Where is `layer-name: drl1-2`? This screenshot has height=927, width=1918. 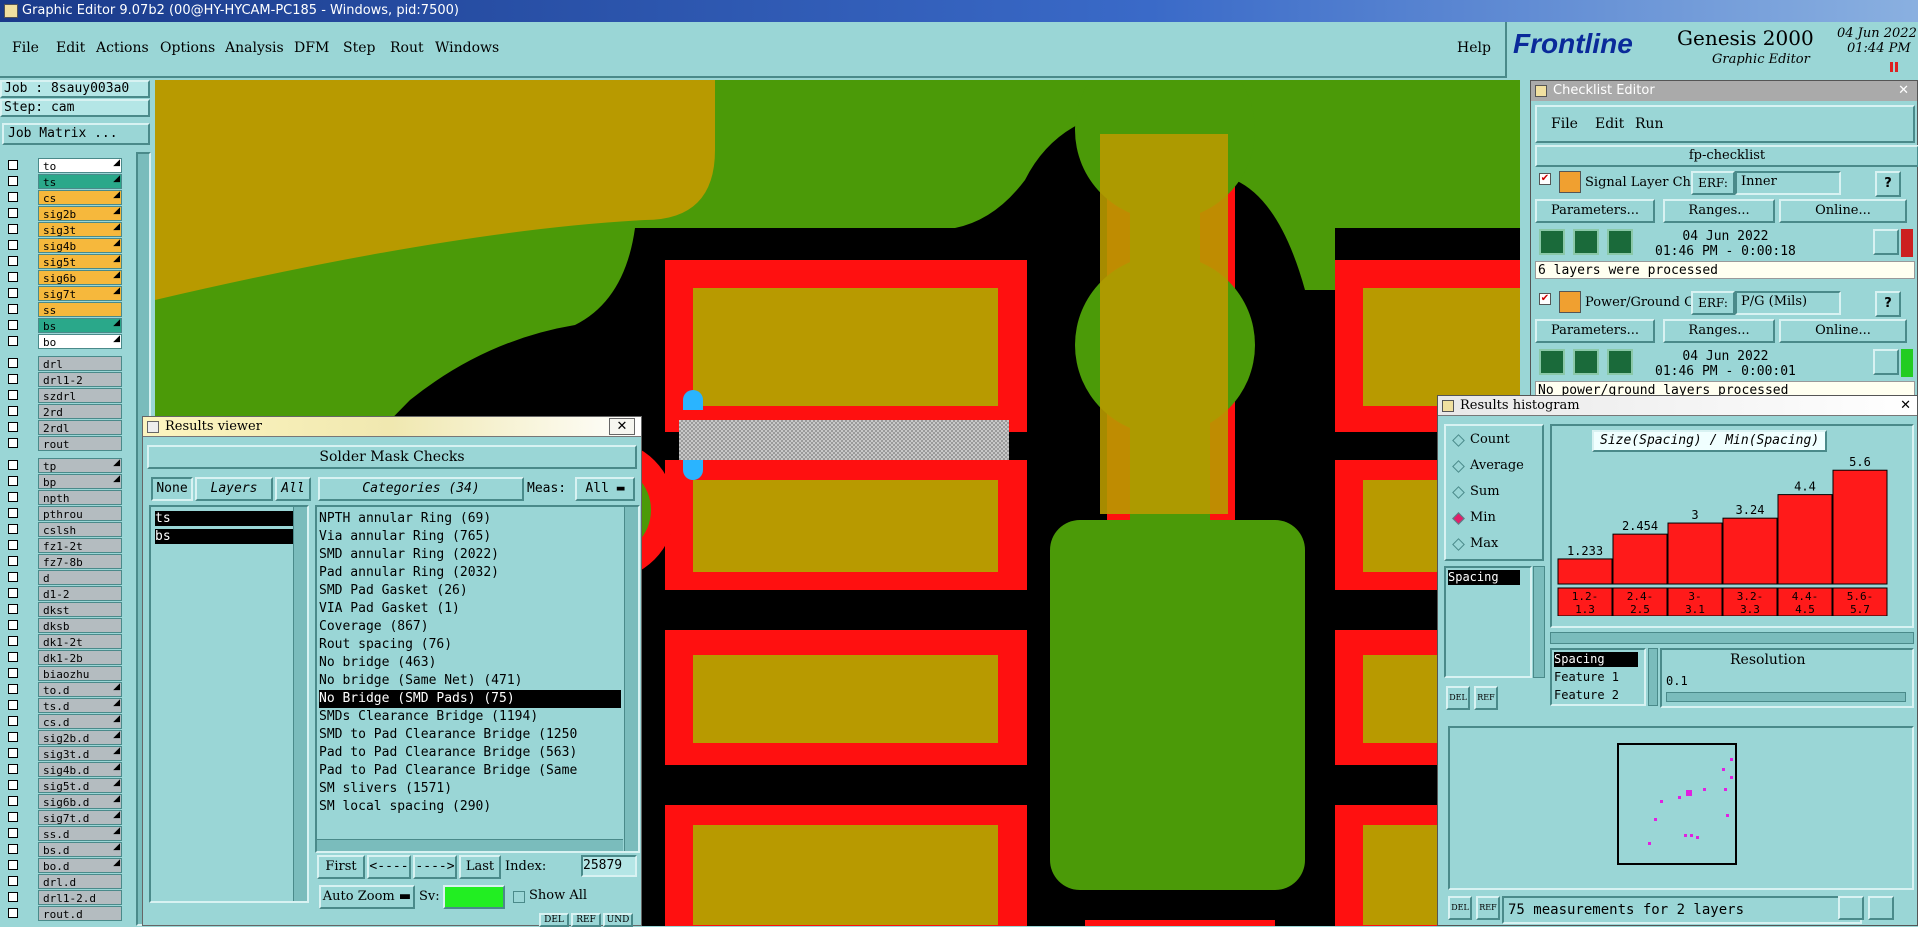 layer-name: drl1-2 is located at coordinates (80, 379).